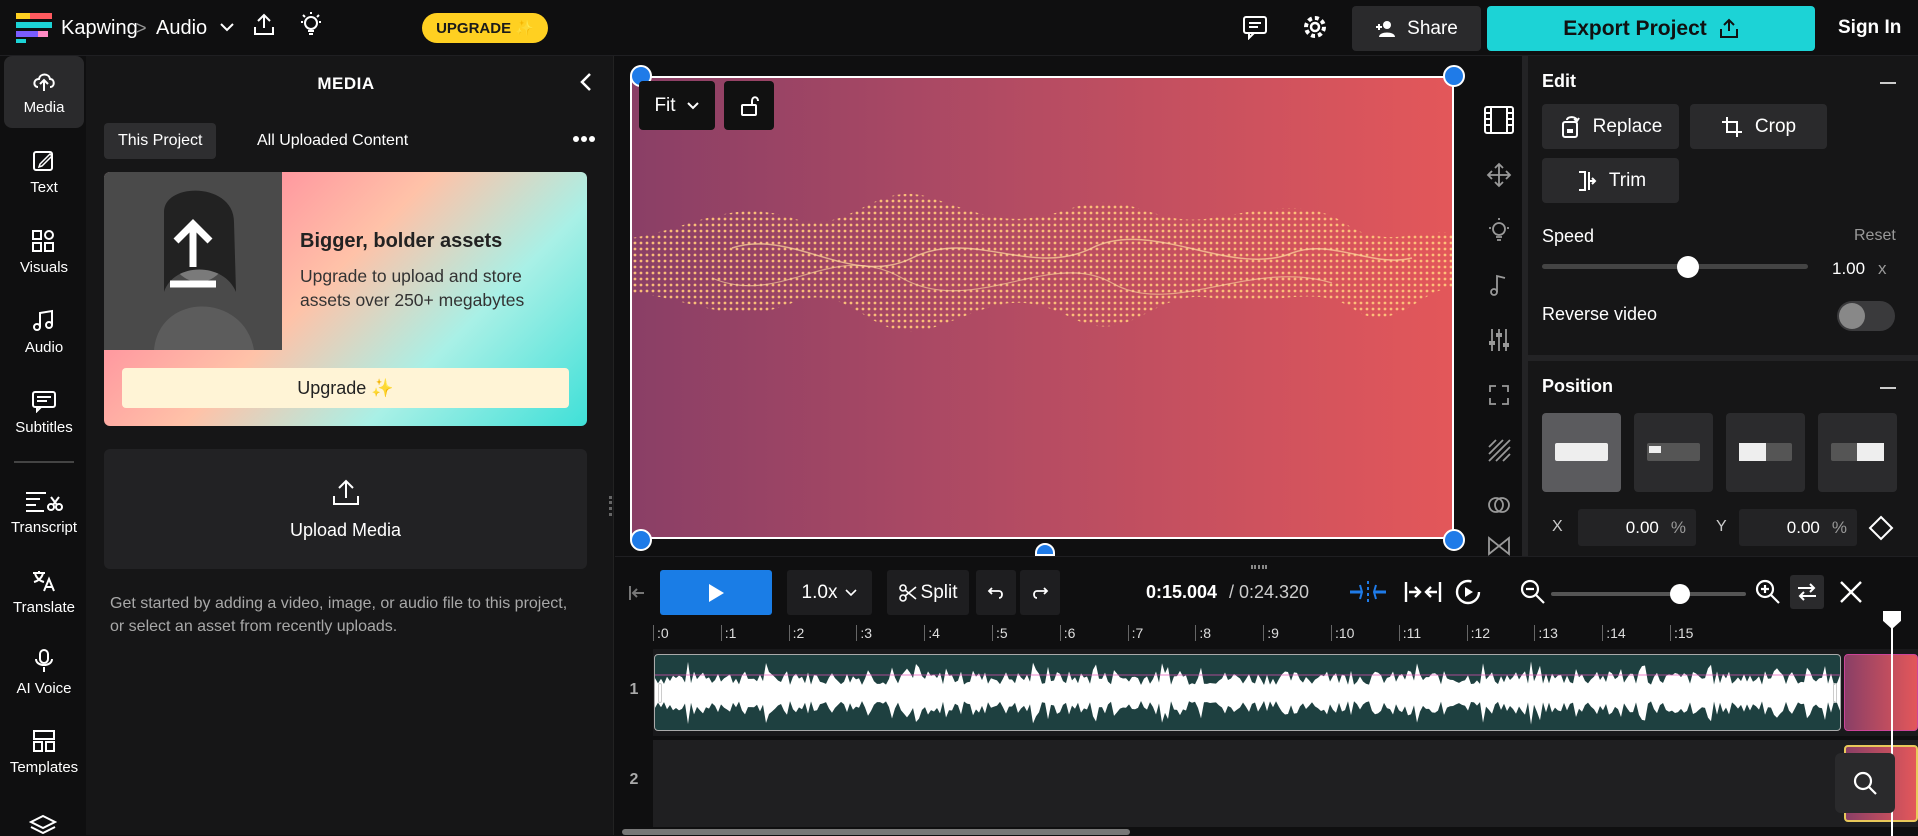 The image size is (1918, 836). What do you see at coordinates (1259, 567) in the screenshot?
I see `timeline-resize-handle` at bounding box center [1259, 567].